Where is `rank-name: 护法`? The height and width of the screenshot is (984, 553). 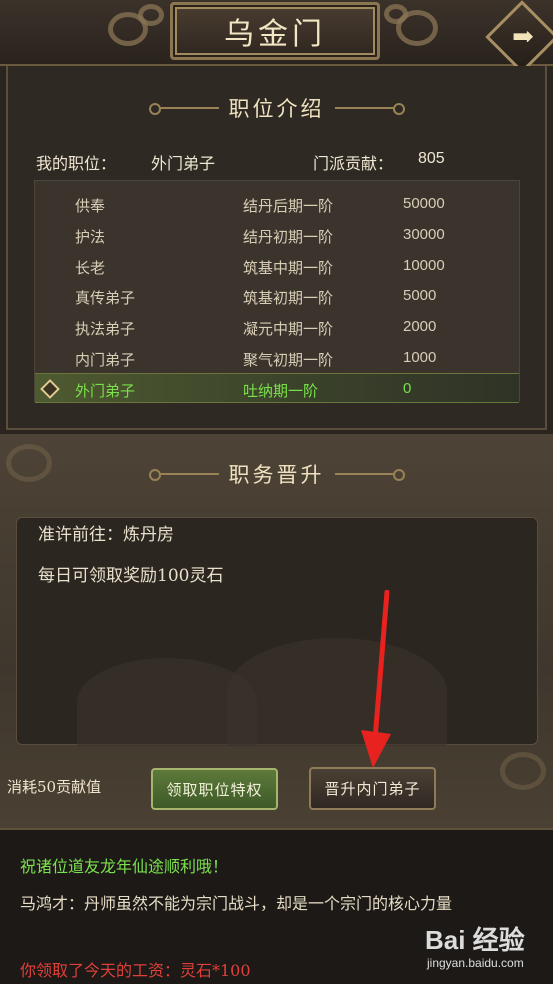
rank-name: 护法 is located at coordinates (90, 237).